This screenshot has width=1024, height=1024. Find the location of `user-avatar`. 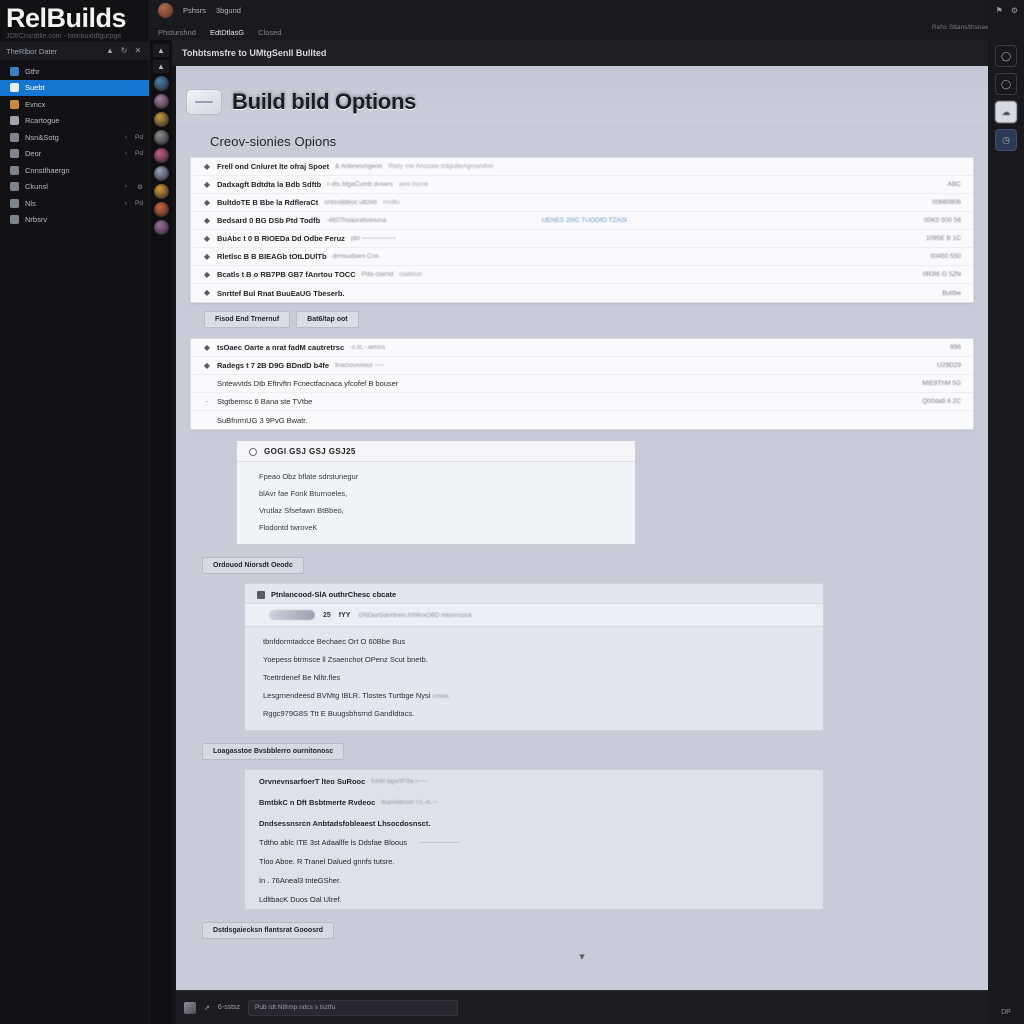

user-avatar is located at coordinates (190, 1007).